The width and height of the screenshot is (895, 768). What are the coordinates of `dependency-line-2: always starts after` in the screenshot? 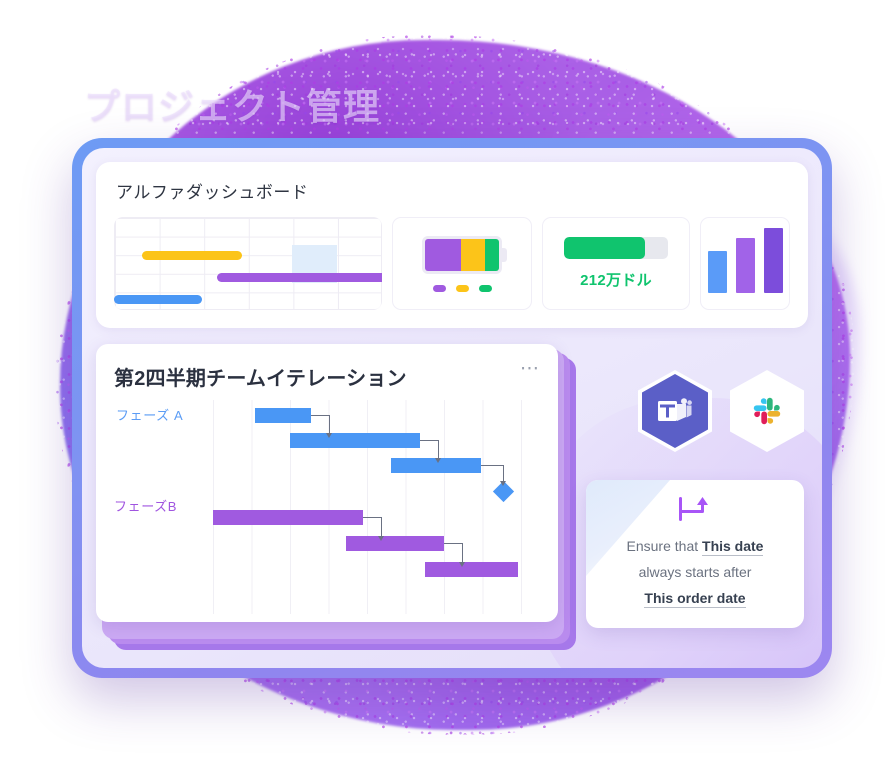 It's located at (695, 571).